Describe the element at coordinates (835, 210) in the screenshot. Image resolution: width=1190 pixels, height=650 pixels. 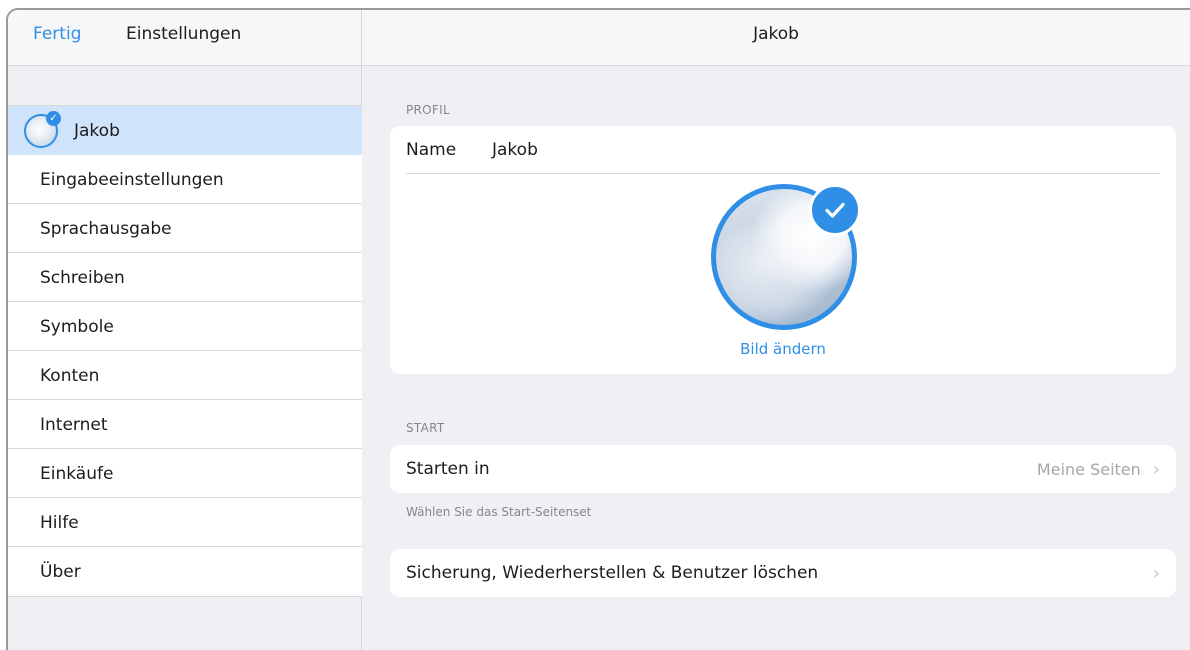
I see `checkmark-badge-icon` at that location.